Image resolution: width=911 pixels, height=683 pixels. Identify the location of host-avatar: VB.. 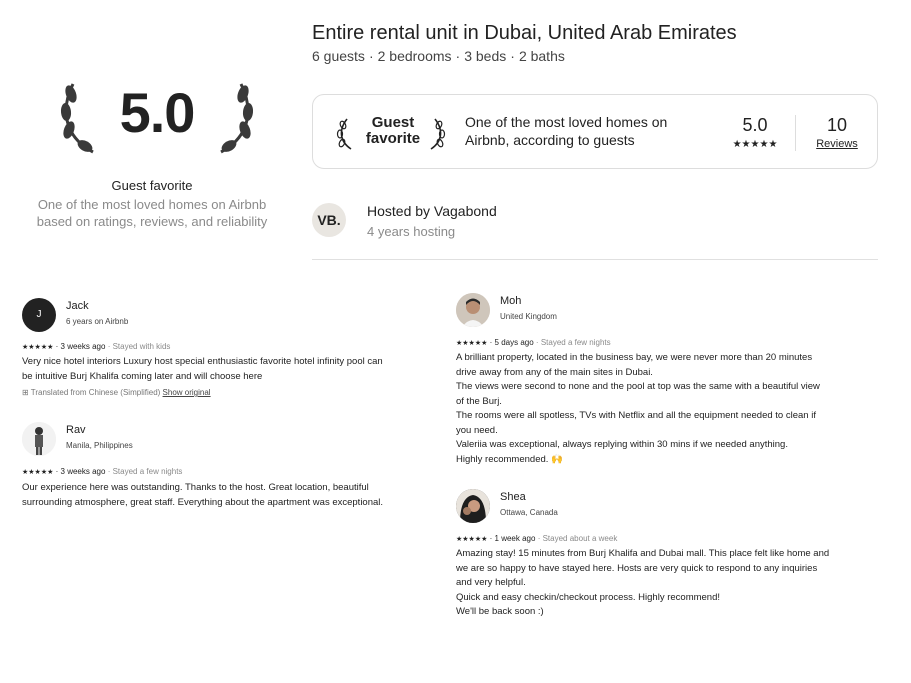
(329, 220).